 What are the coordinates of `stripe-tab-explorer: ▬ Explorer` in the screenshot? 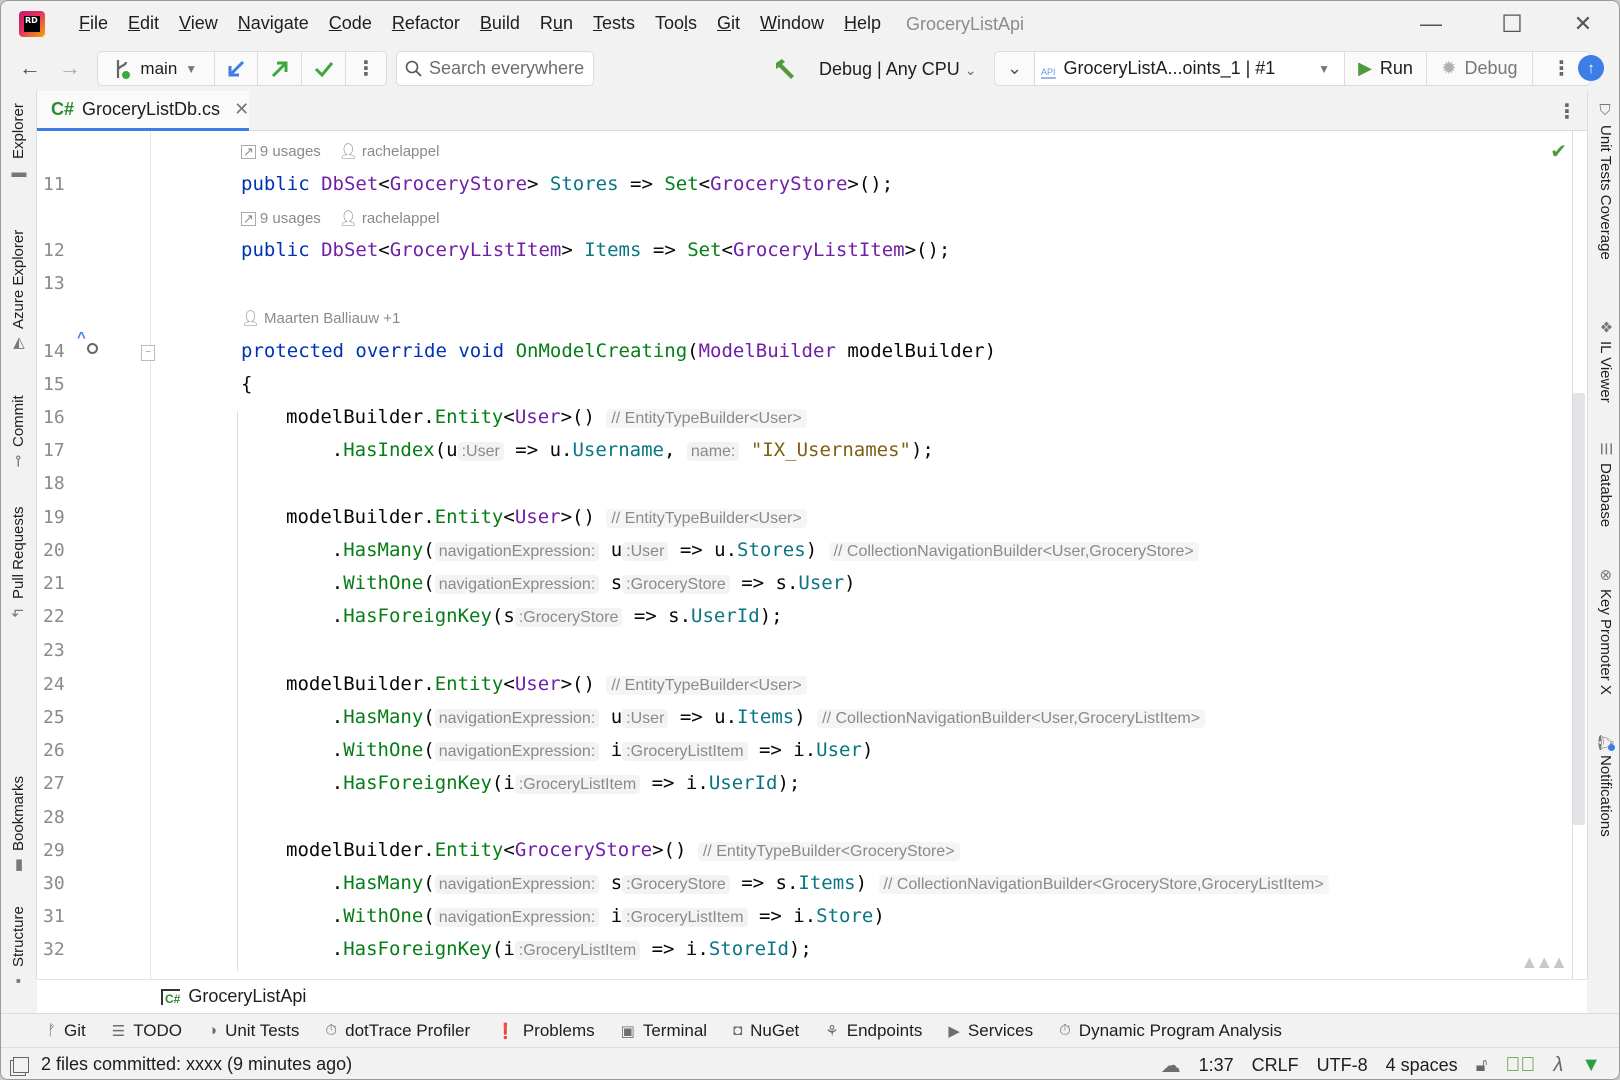 It's located at (18, 142).